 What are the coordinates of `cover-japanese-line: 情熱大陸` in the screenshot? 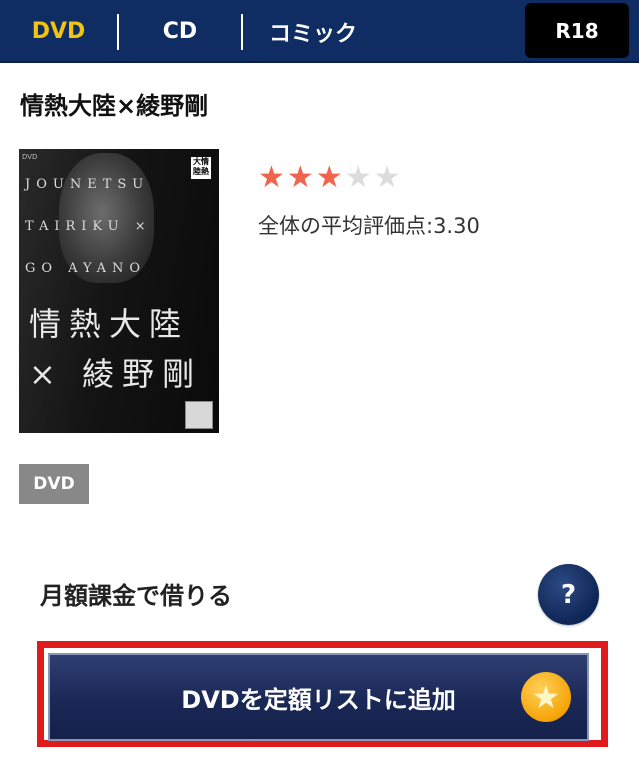 It's located at (109, 324).